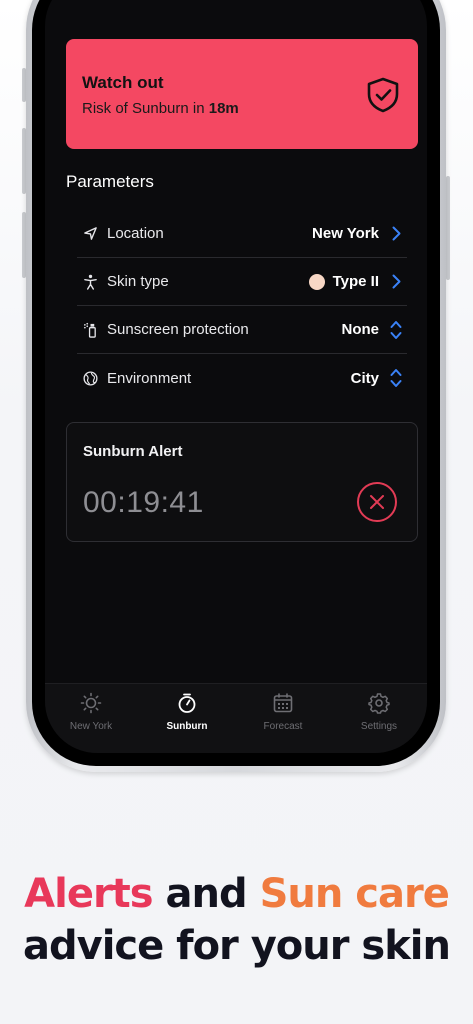 This screenshot has height=1024, width=473. Describe the element at coordinates (379, 703) in the screenshot. I see `gear-icon` at that location.